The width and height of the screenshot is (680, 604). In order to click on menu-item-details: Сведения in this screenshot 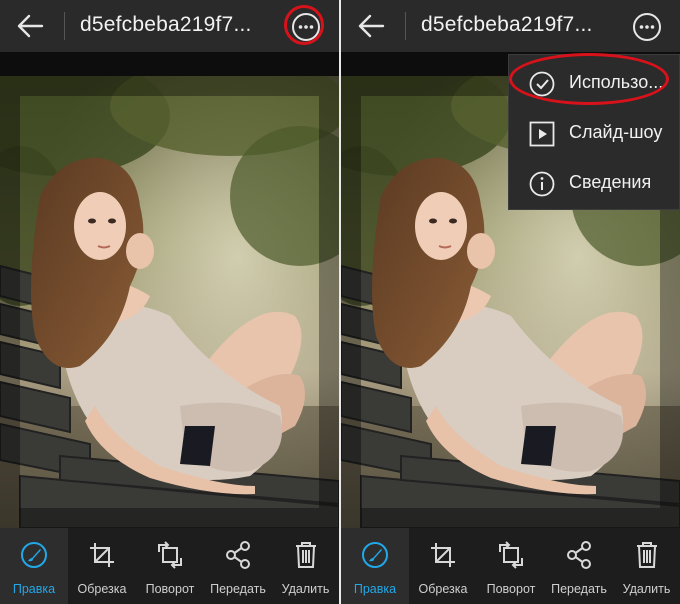, I will do `click(594, 184)`.